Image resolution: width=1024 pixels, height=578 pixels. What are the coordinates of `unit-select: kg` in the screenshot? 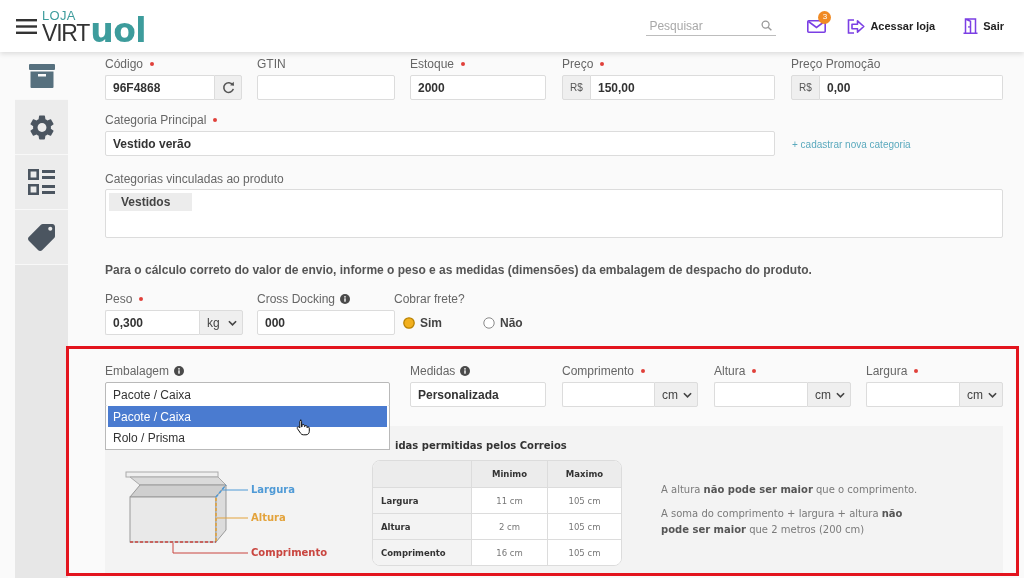 It's located at (221, 322).